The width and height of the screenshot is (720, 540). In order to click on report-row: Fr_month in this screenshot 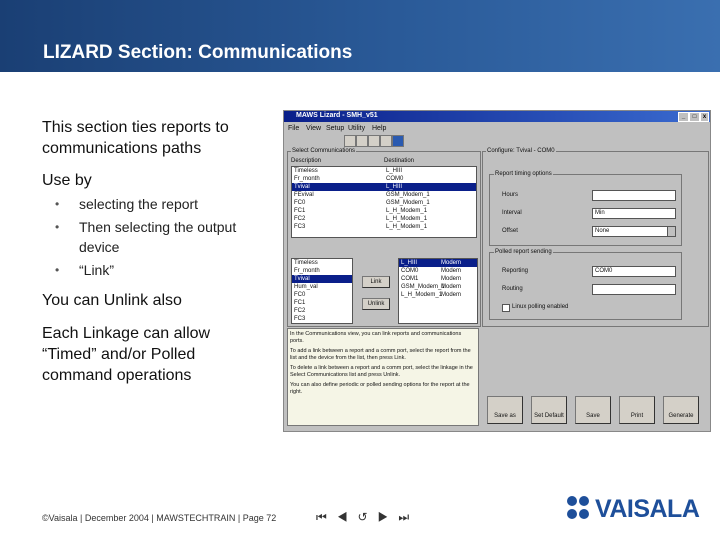, I will do `click(322, 271)`.